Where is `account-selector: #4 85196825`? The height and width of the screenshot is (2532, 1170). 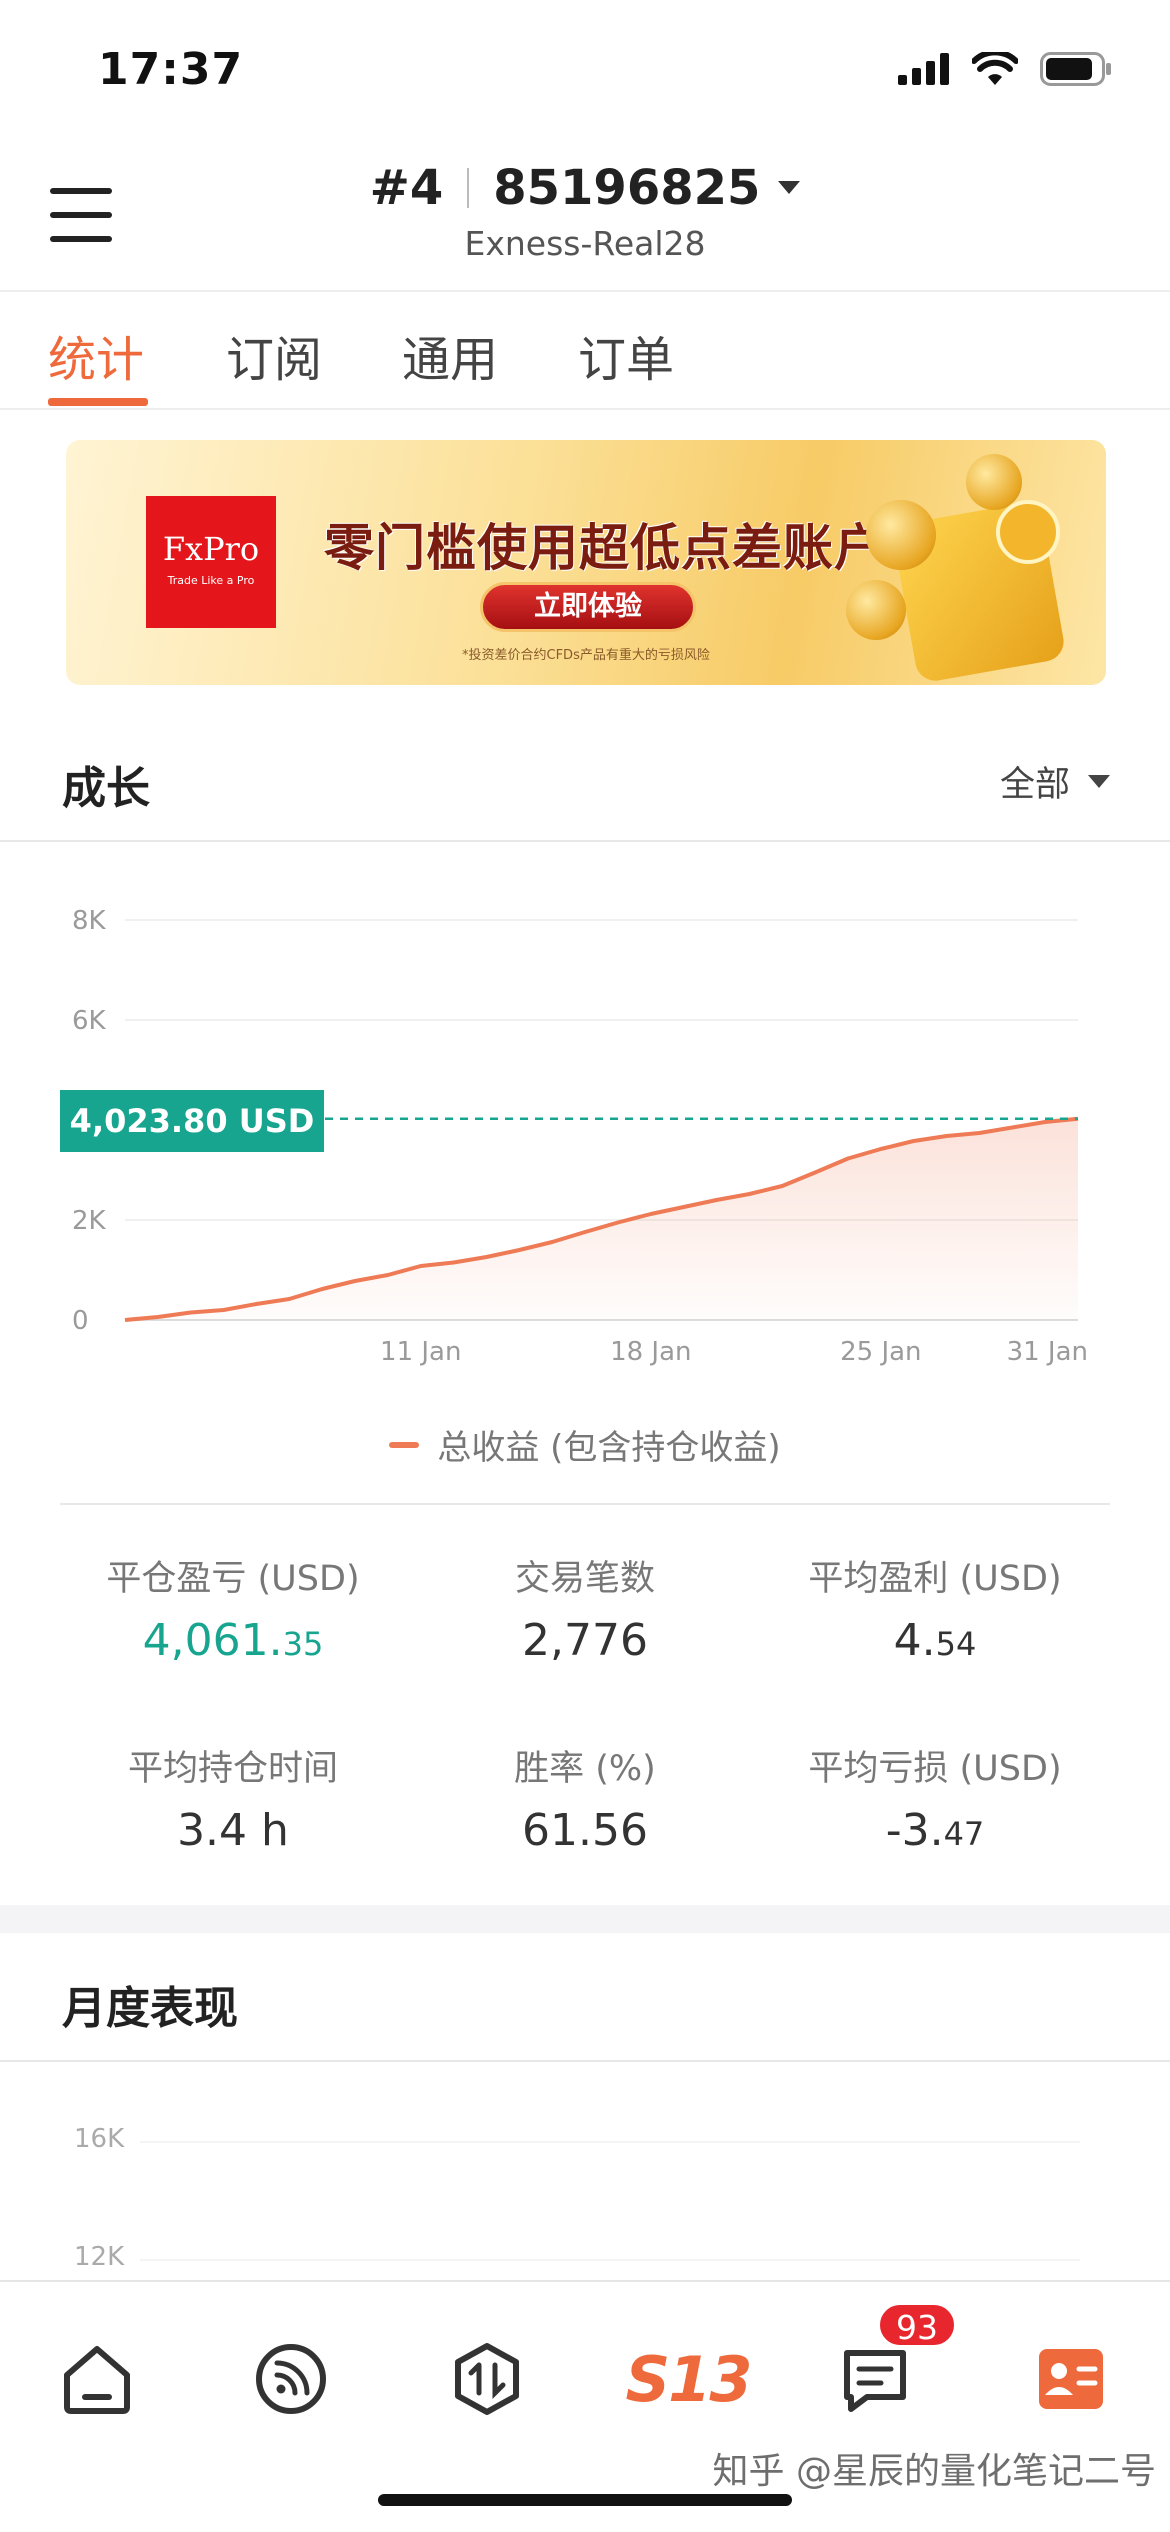 account-selector: #4 85196825 is located at coordinates (585, 188).